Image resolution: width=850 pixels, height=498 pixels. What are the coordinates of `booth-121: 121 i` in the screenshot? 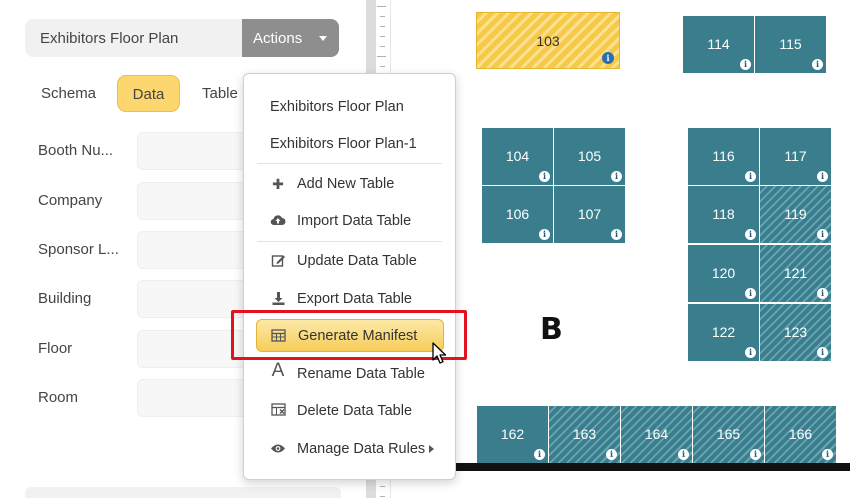 It's located at (795, 273).